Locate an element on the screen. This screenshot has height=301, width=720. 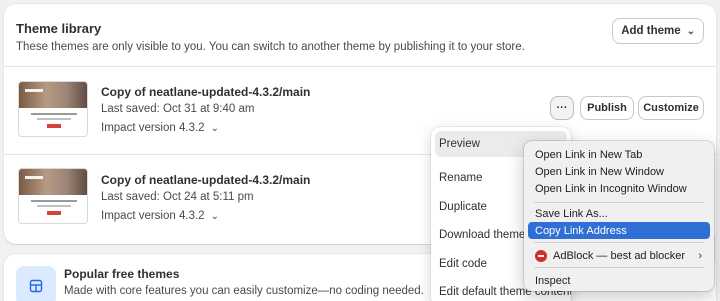
theme-last-saved: Last saved: Oct 24 at 5:11 pm is located at coordinates (177, 197).